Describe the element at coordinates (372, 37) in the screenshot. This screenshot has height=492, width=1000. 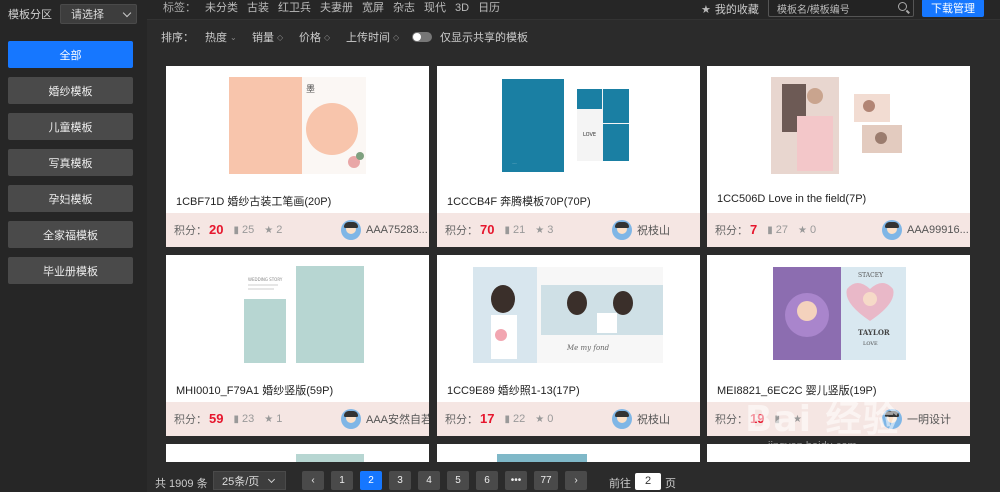
I see `sort-upload-time: 上传时间 ◇` at that location.